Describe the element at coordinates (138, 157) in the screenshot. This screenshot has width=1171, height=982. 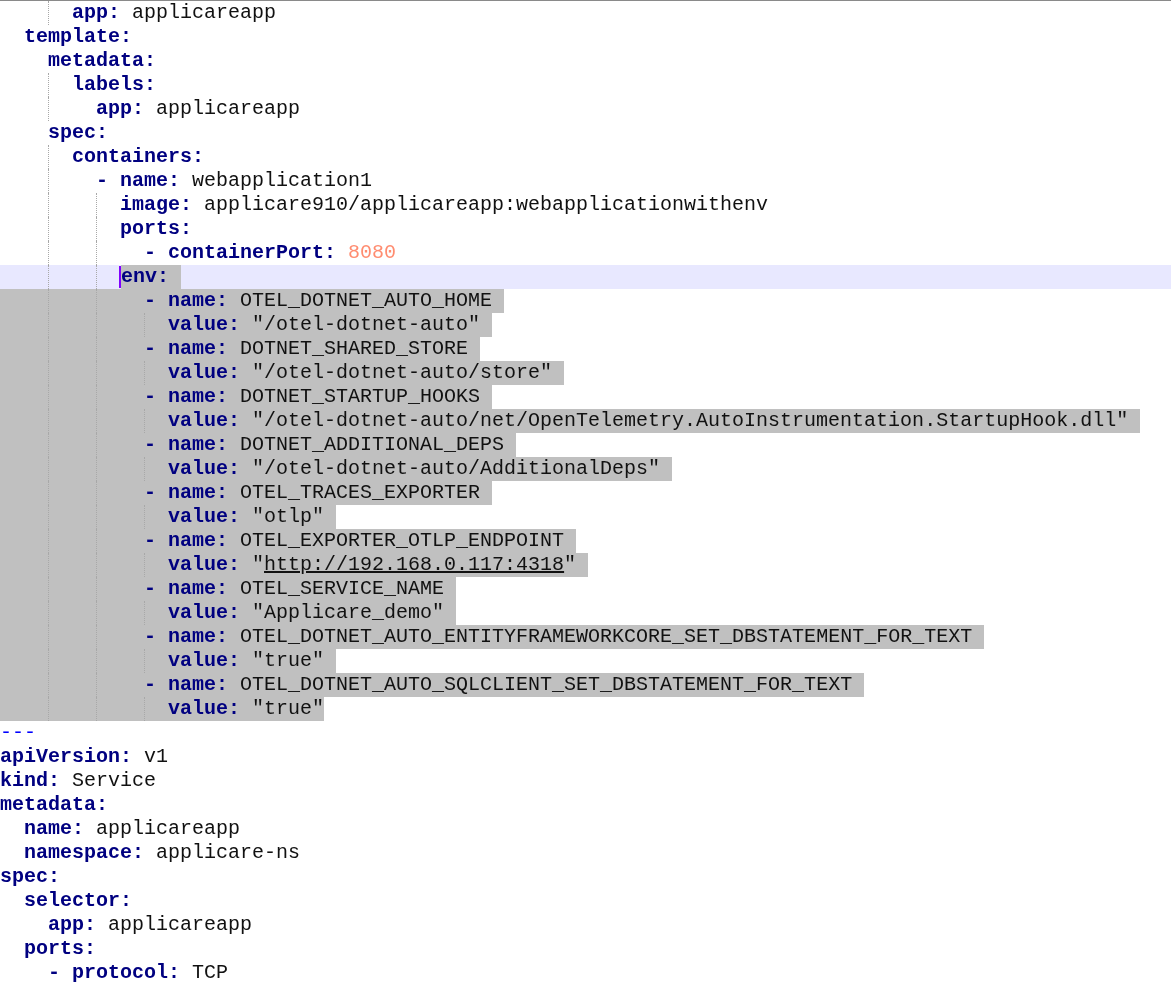
I see `yaml-key: containers:` at that location.